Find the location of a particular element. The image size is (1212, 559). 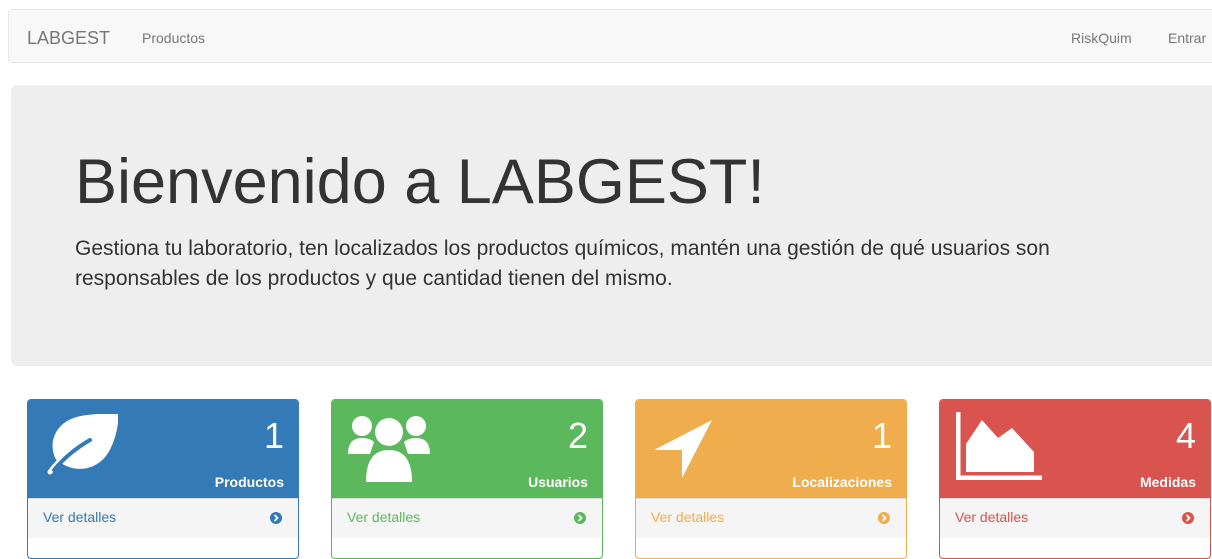

panel-label: Productos is located at coordinates (249, 482).